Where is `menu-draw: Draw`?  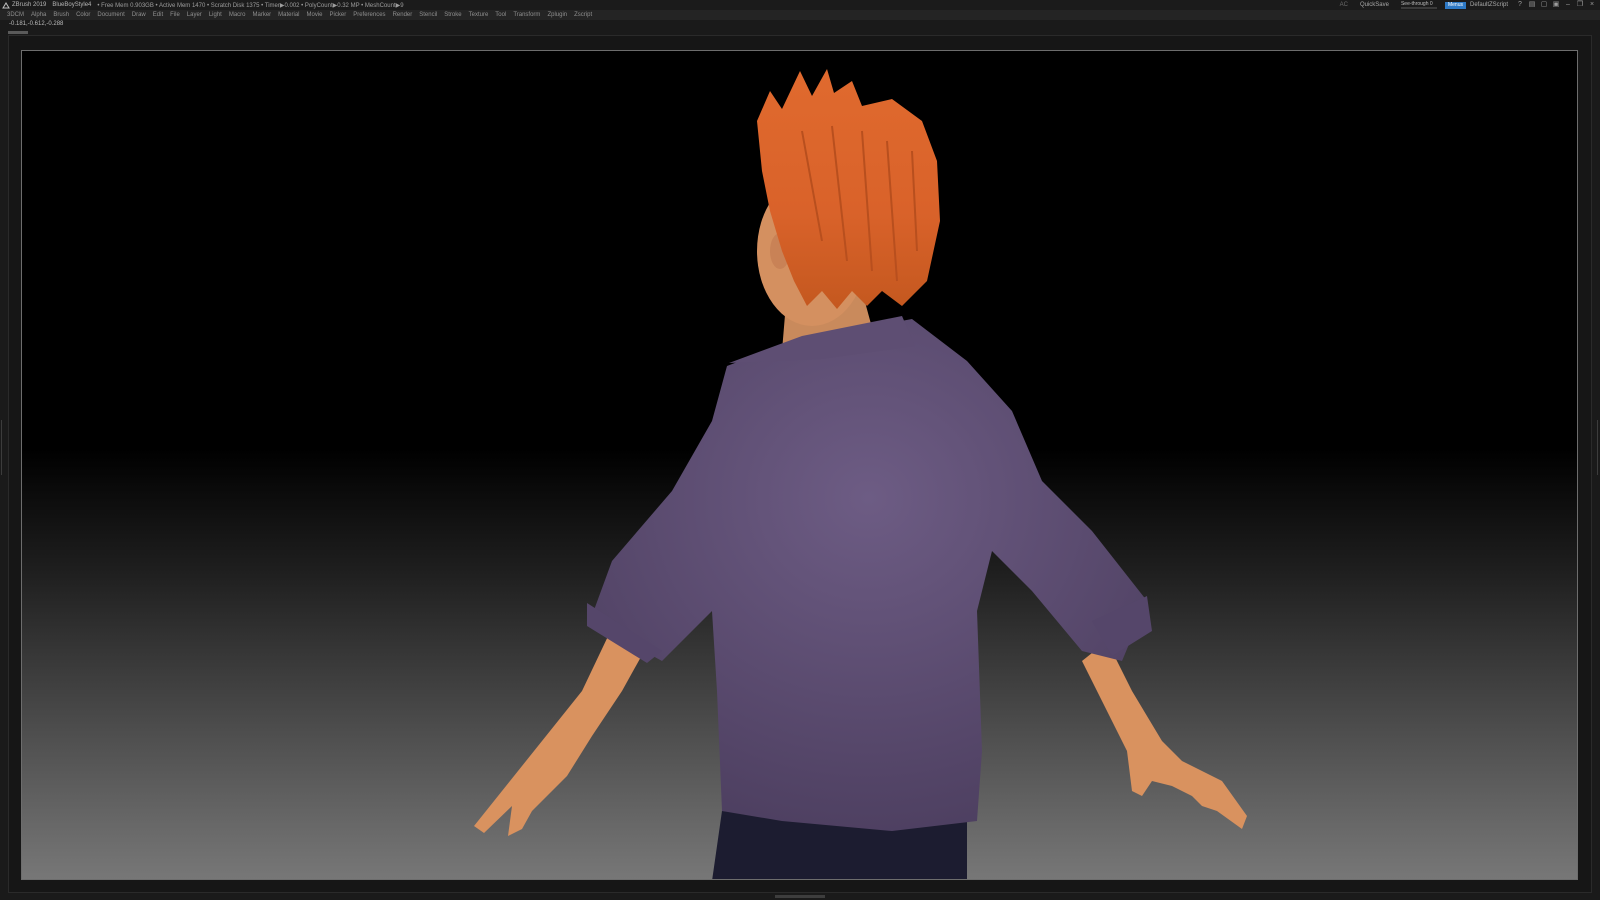
menu-draw: Draw is located at coordinates (139, 15).